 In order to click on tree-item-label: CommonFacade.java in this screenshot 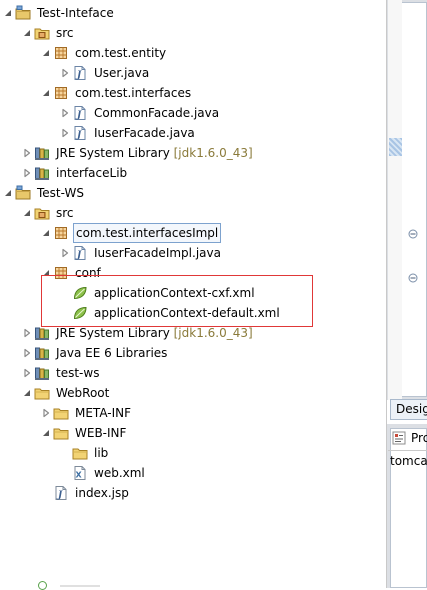, I will do `click(156, 113)`.